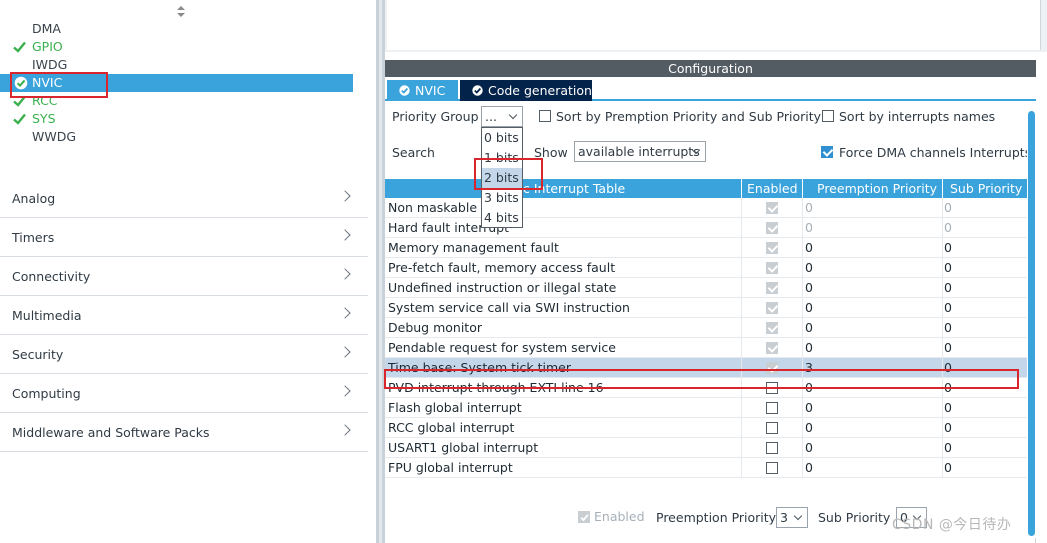 This screenshot has height=543, width=1047. Describe the element at coordinates (188, 119) in the screenshot. I see `peripheral-item-sys: SYS` at that location.